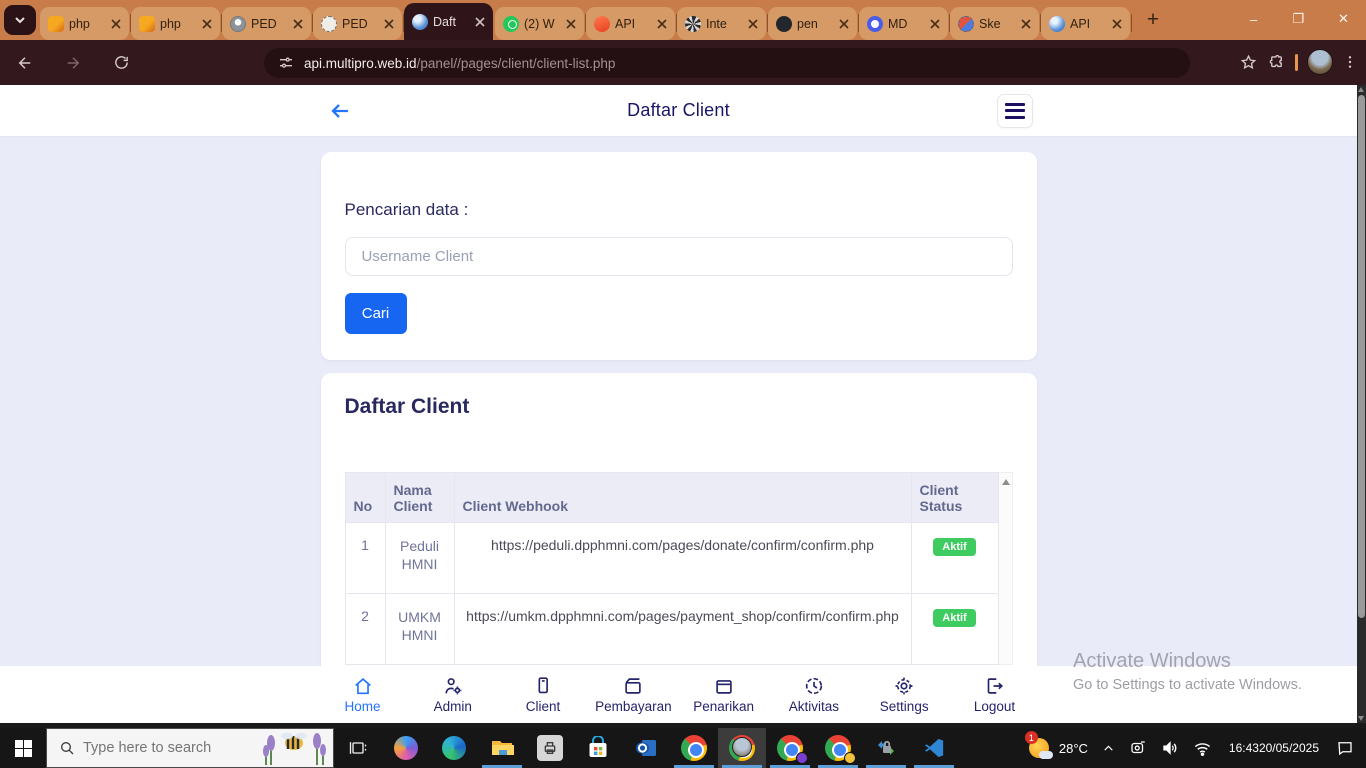 The width and height of the screenshot is (1366, 768). I want to click on tab-daftar-client-active: Daft, so click(448, 21).